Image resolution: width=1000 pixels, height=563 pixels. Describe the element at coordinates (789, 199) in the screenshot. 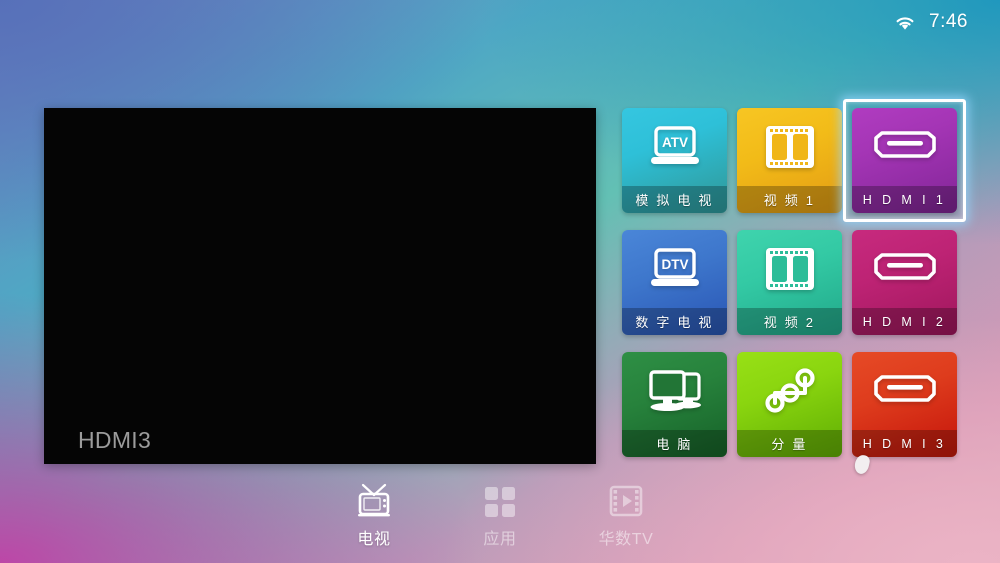

I see `source-tile-label: 视 频 1` at that location.